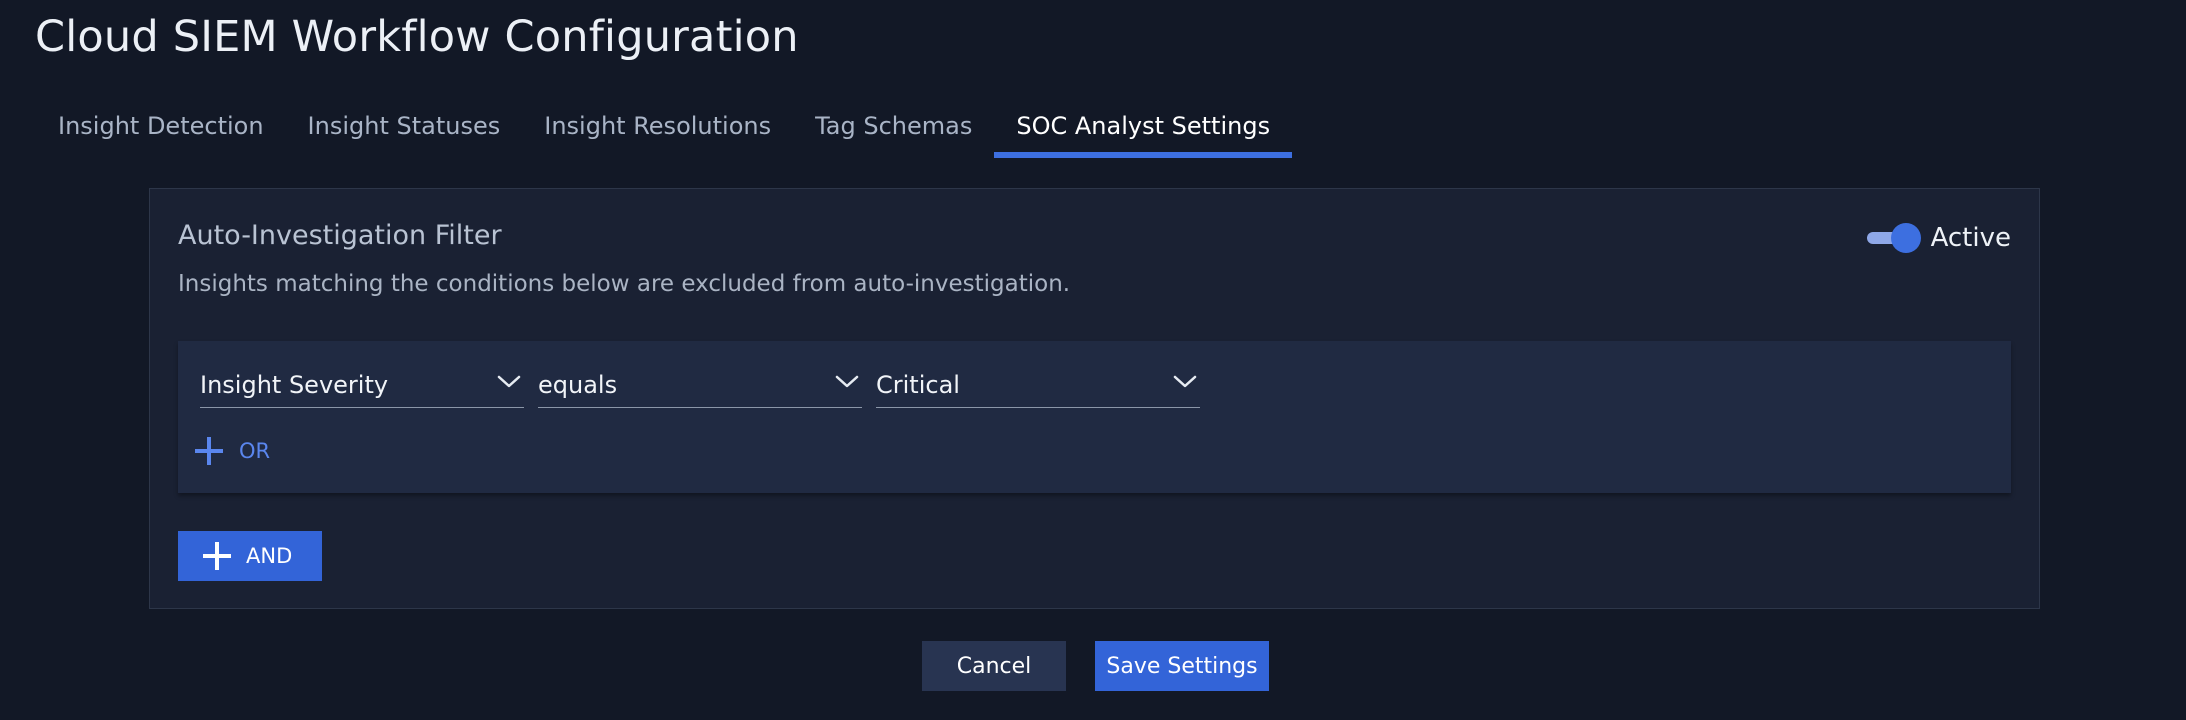  I want to click on add-or-condition-button: OR, so click(231, 451).